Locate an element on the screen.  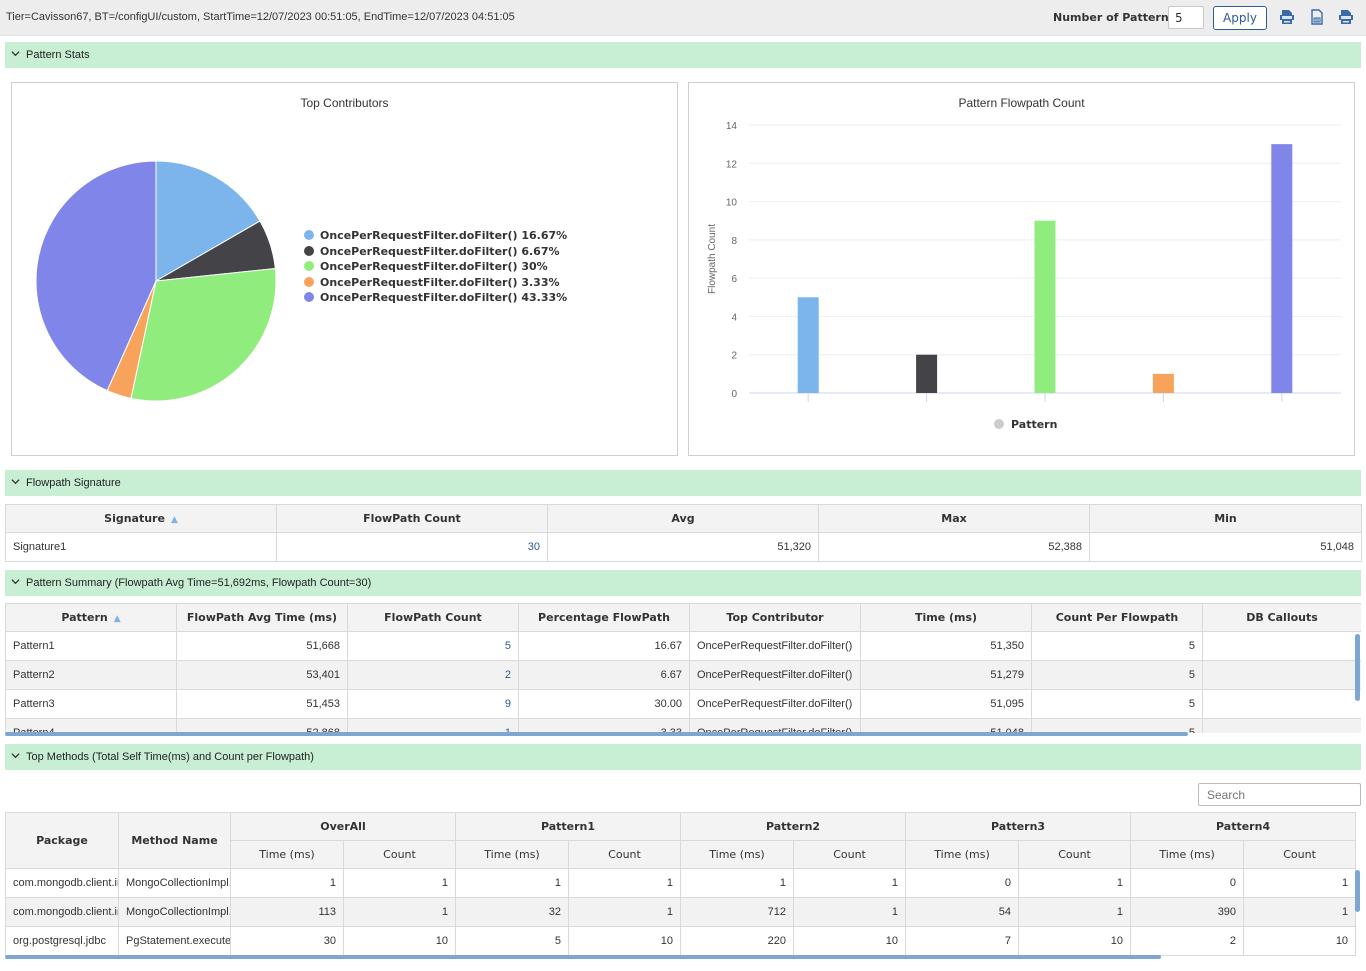
col-db-callouts: DB Callouts is located at coordinates (1281, 617).